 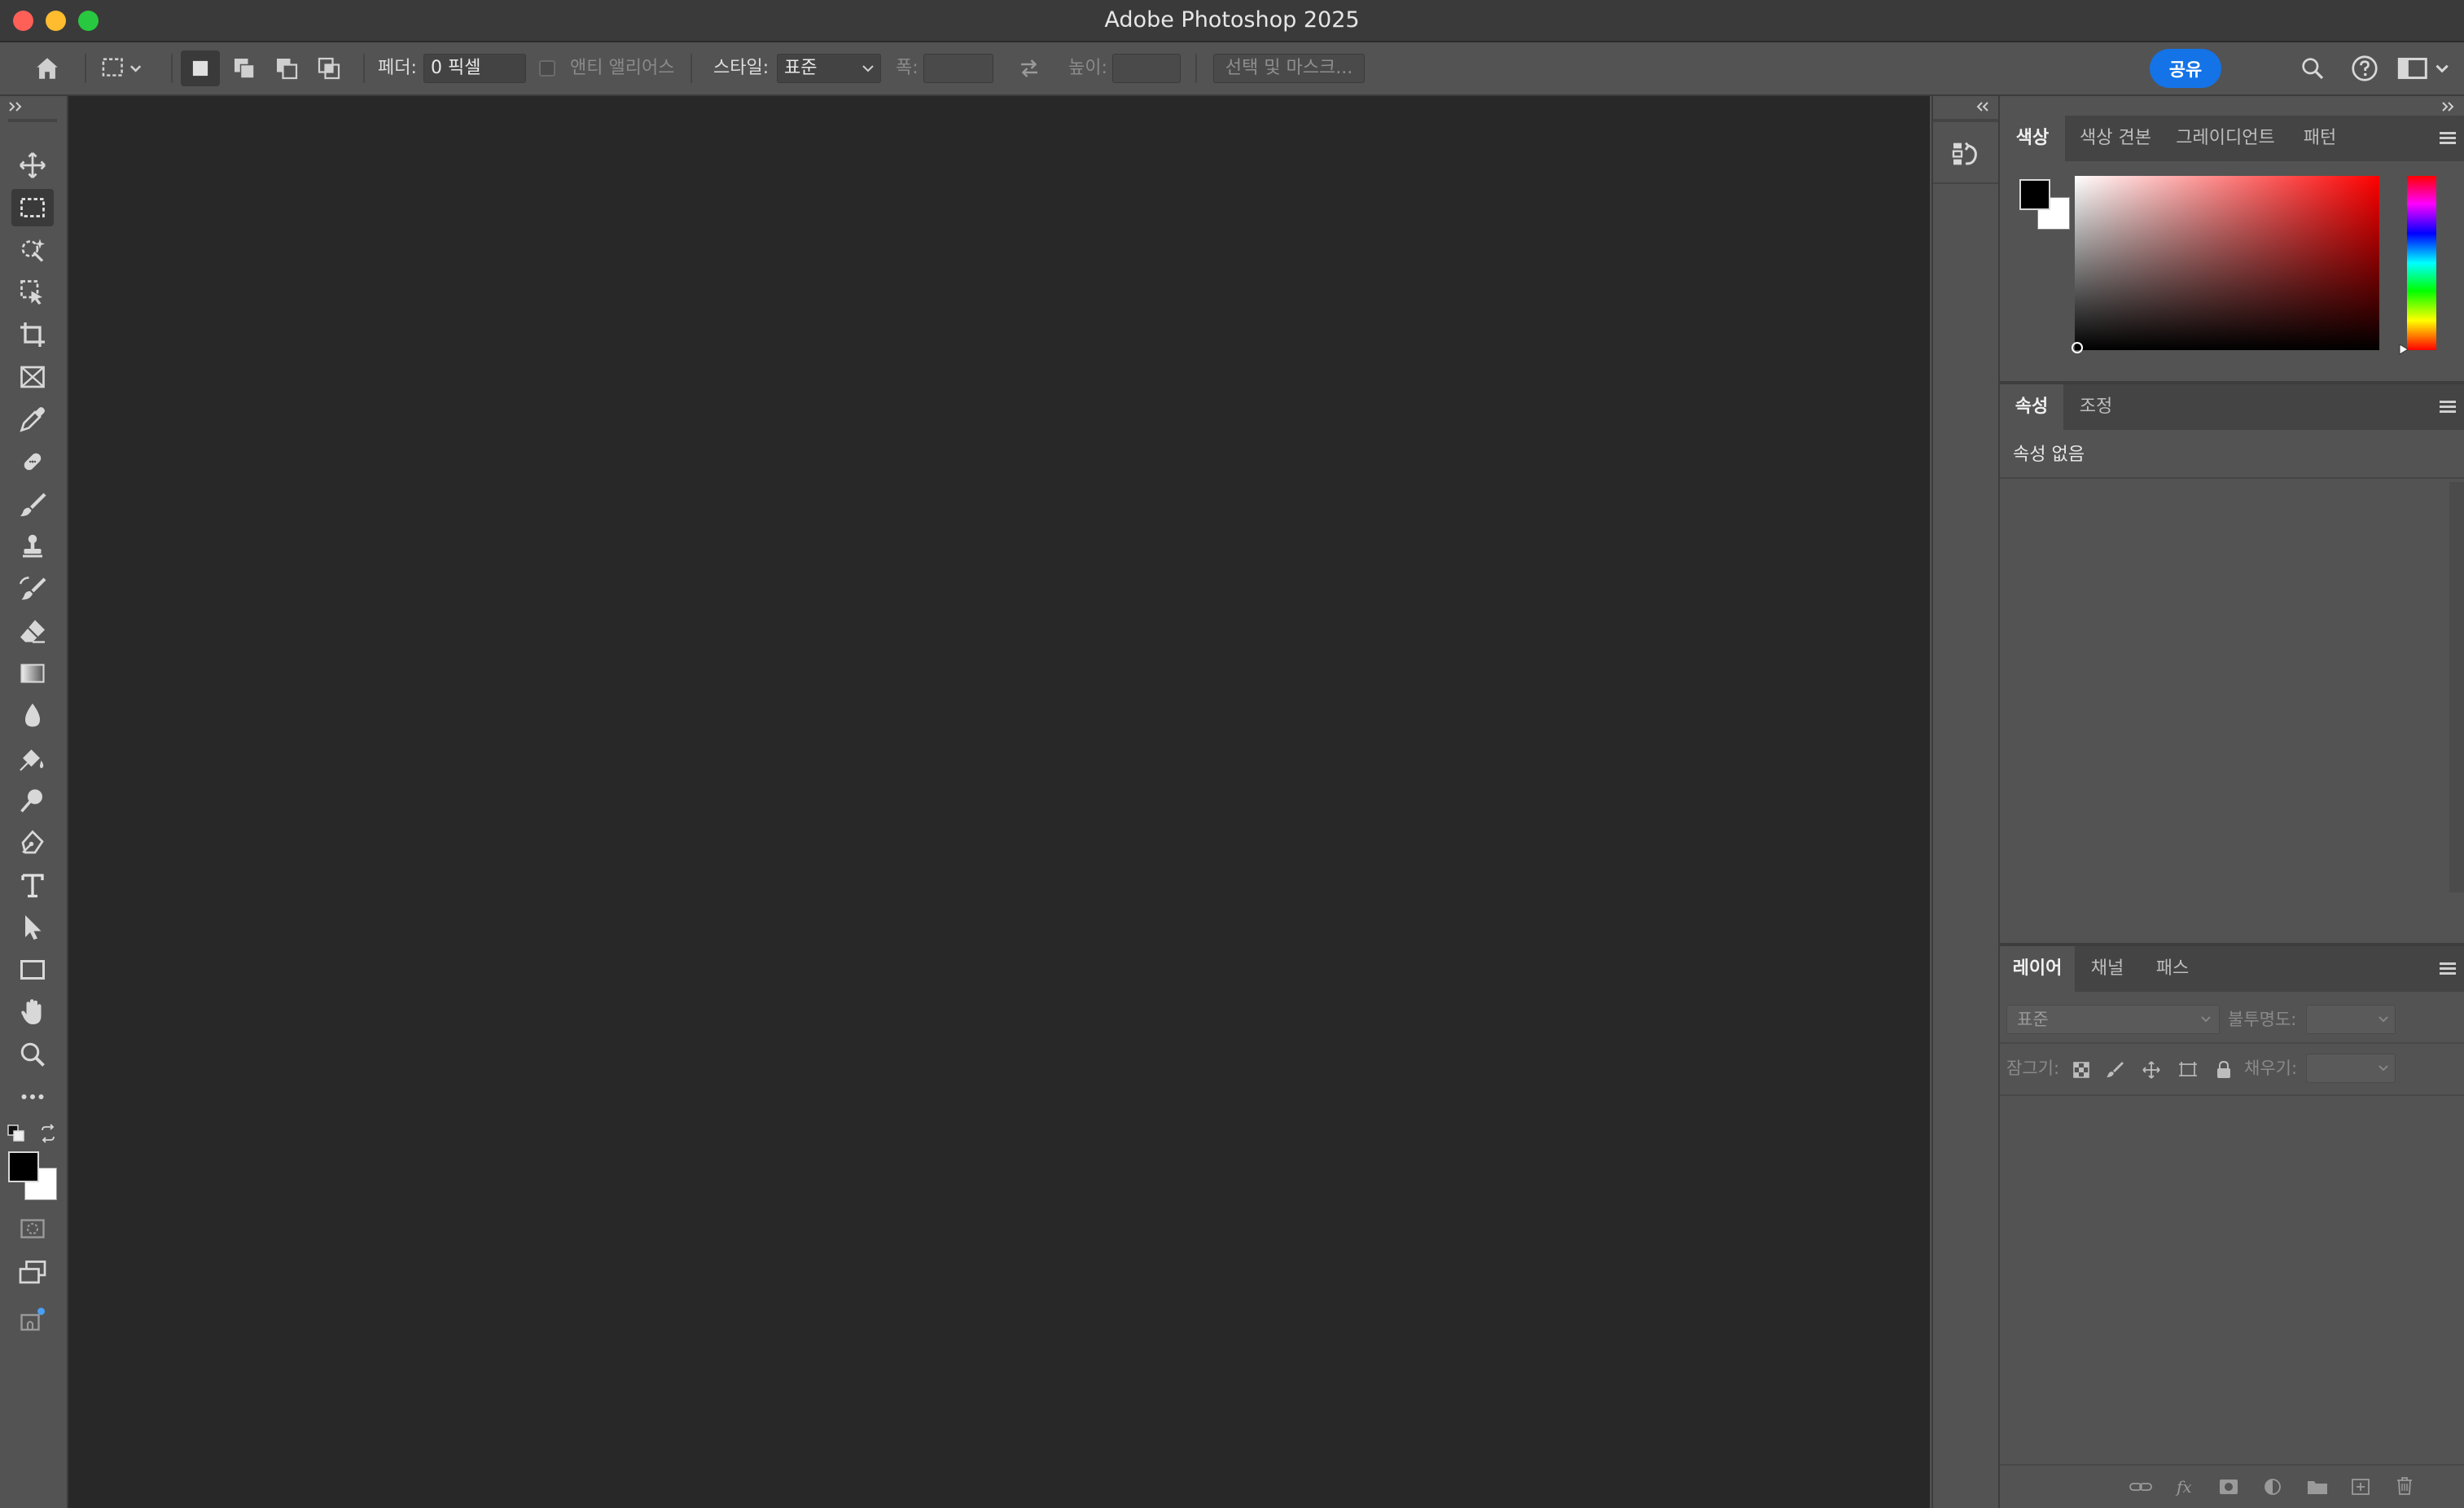 What do you see at coordinates (200, 68) in the screenshot?
I see `new-selection-button` at bounding box center [200, 68].